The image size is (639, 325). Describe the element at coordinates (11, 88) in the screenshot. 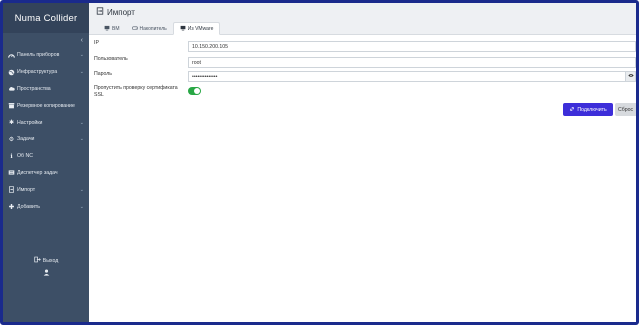

I see `cloud-icon` at that location.